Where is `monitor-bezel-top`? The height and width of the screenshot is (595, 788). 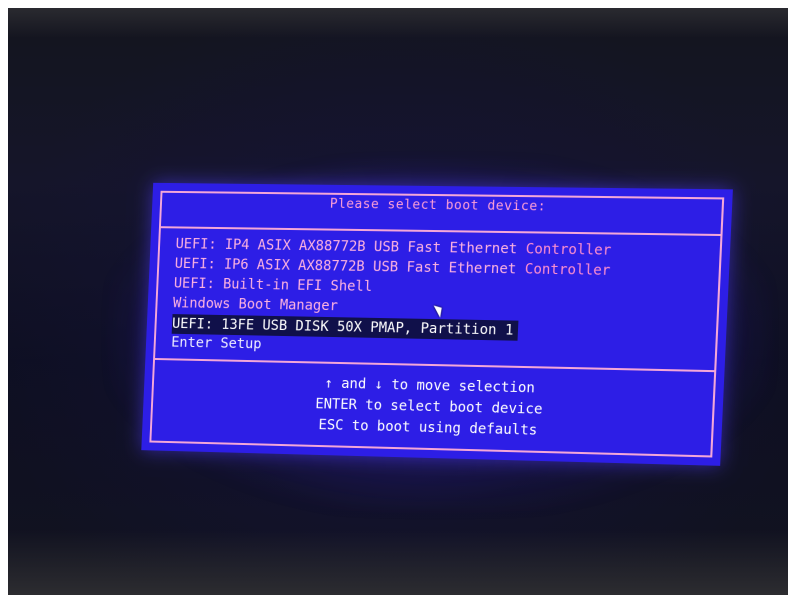 monitor-bezel-top is located at coordinates (398, 23).